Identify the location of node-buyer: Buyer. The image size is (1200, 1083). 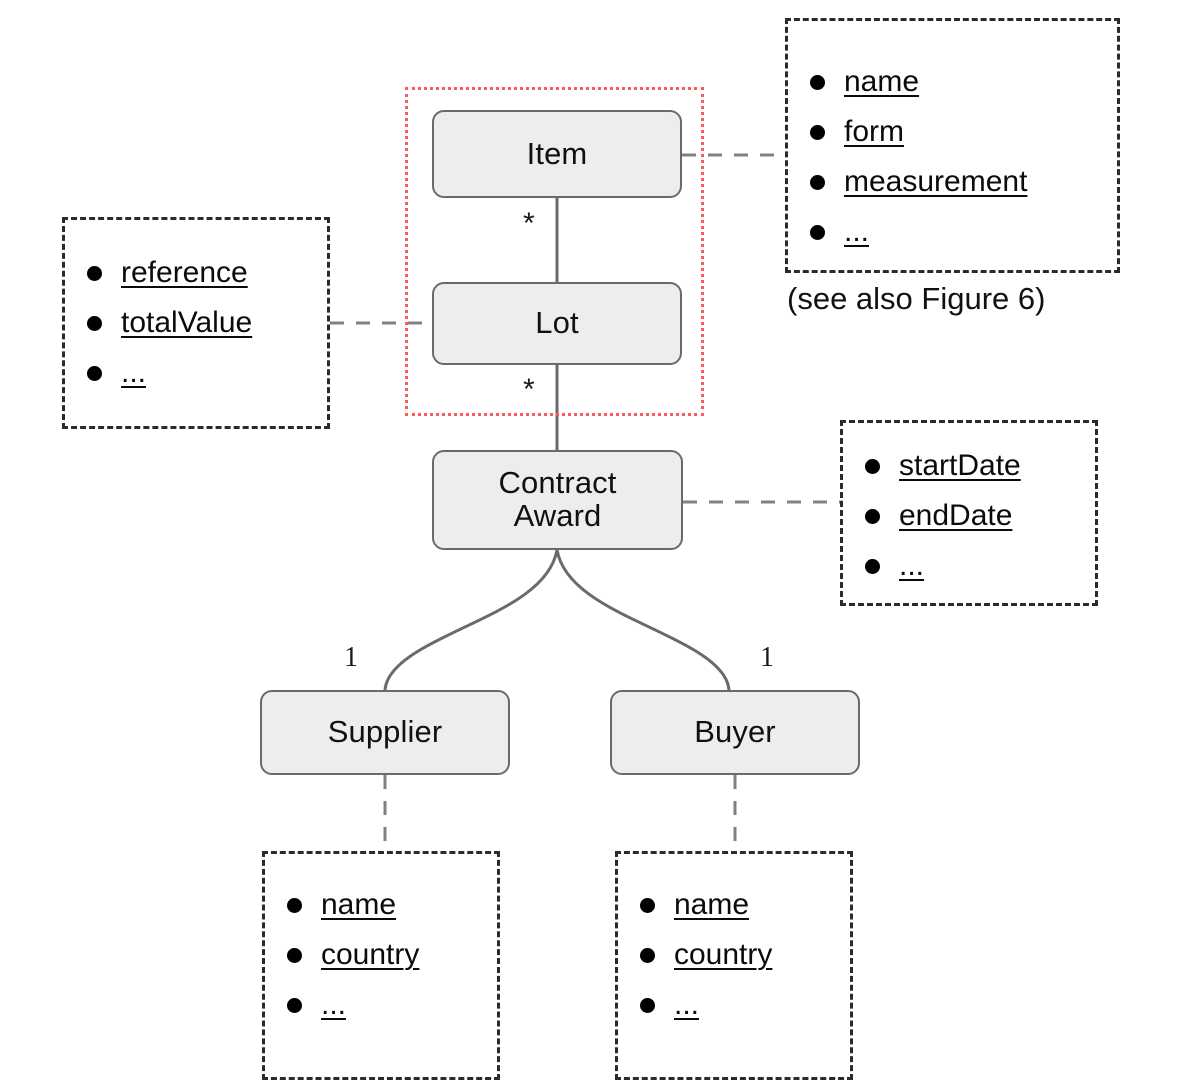
(735, 732).